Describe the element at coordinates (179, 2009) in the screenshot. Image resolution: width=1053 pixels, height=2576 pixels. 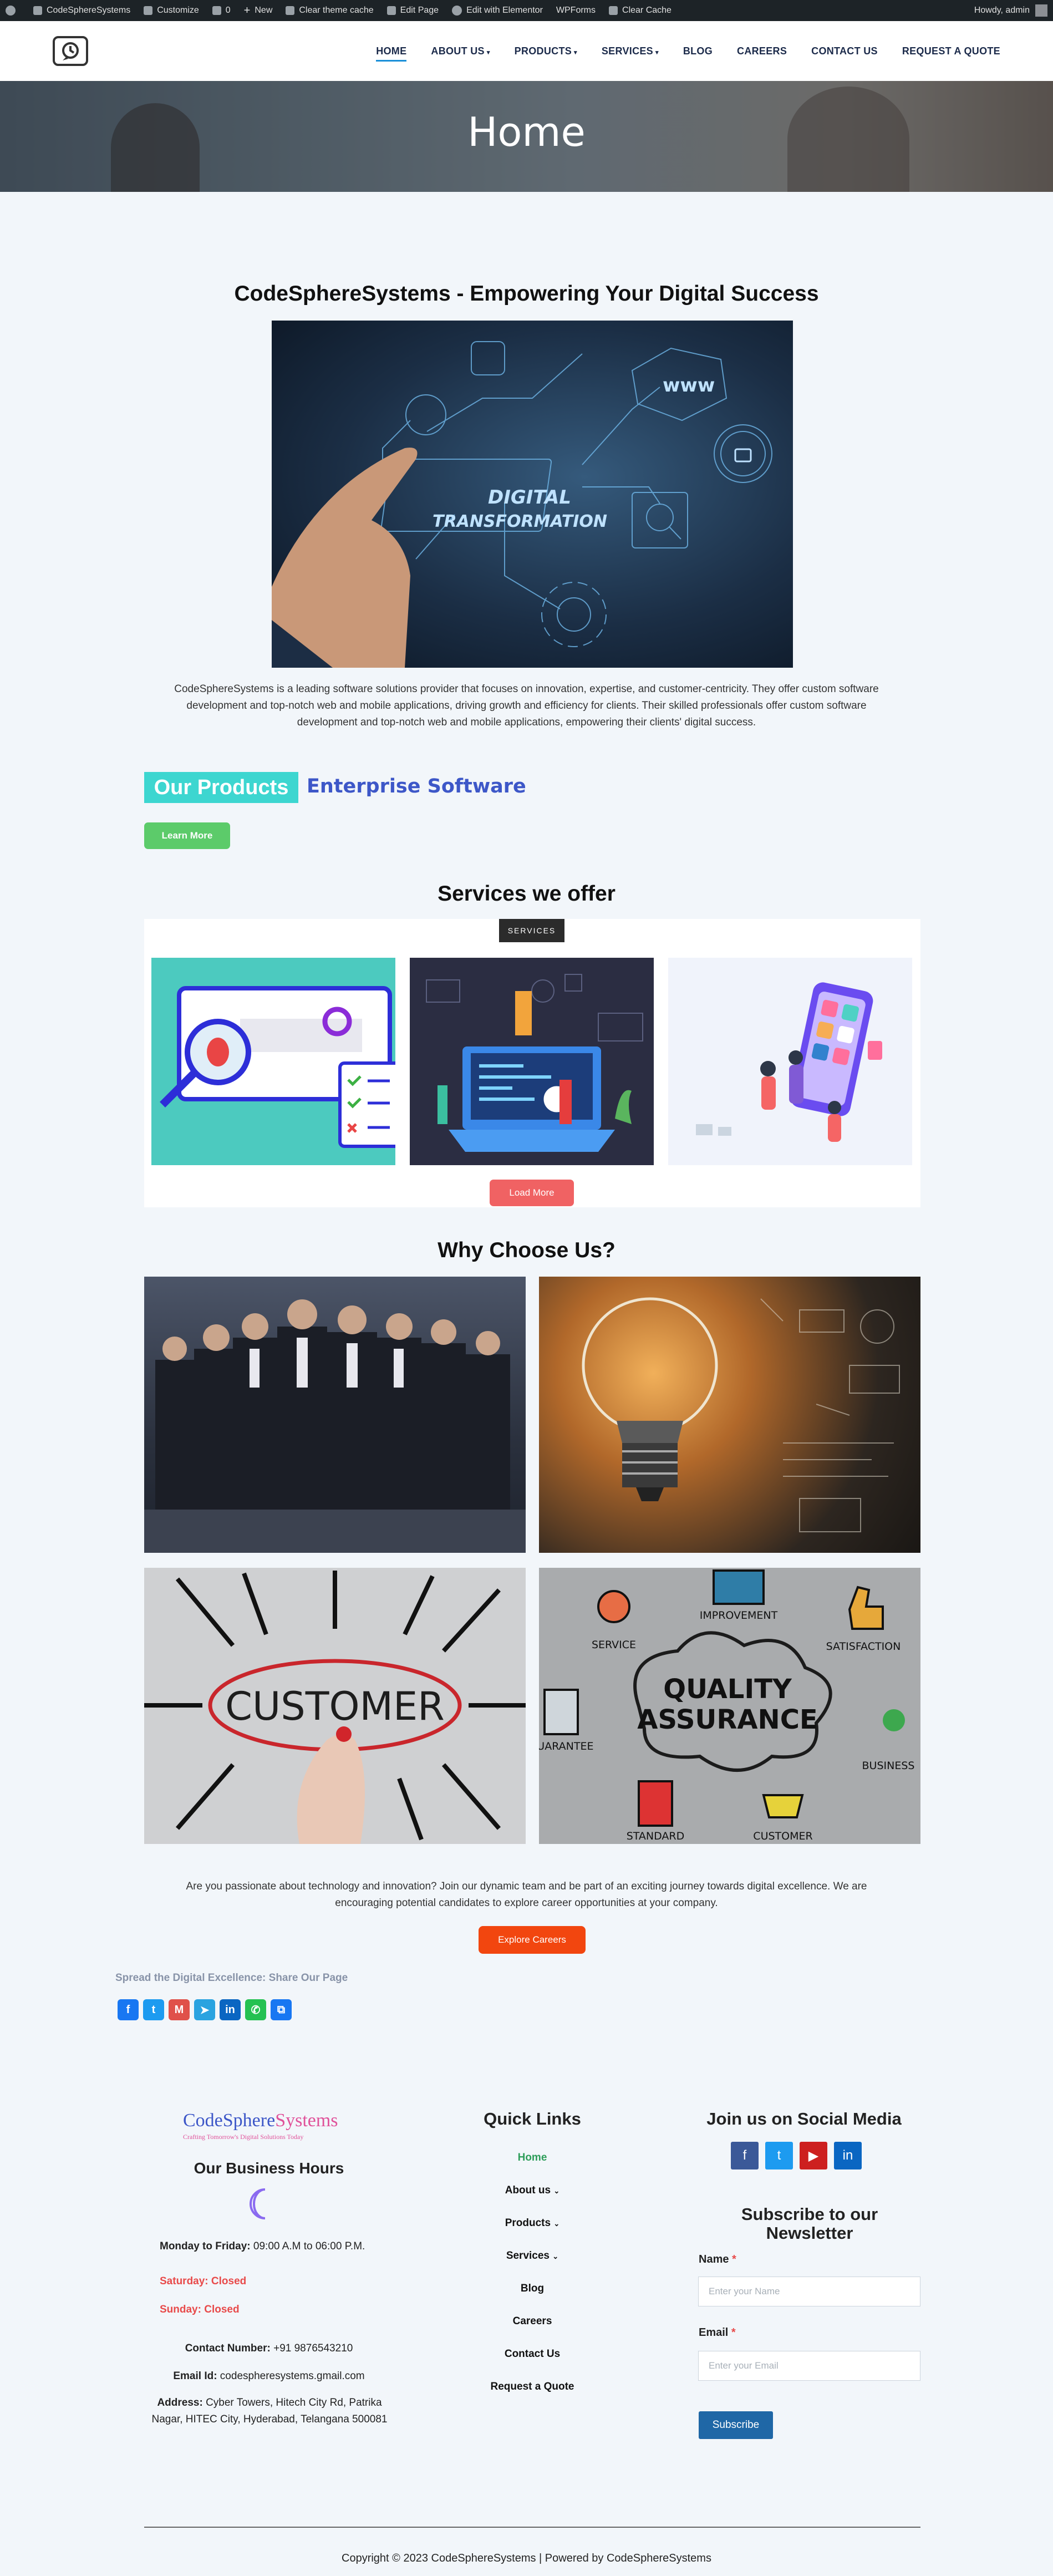
I see `gmail-share-icon: M` at that location.